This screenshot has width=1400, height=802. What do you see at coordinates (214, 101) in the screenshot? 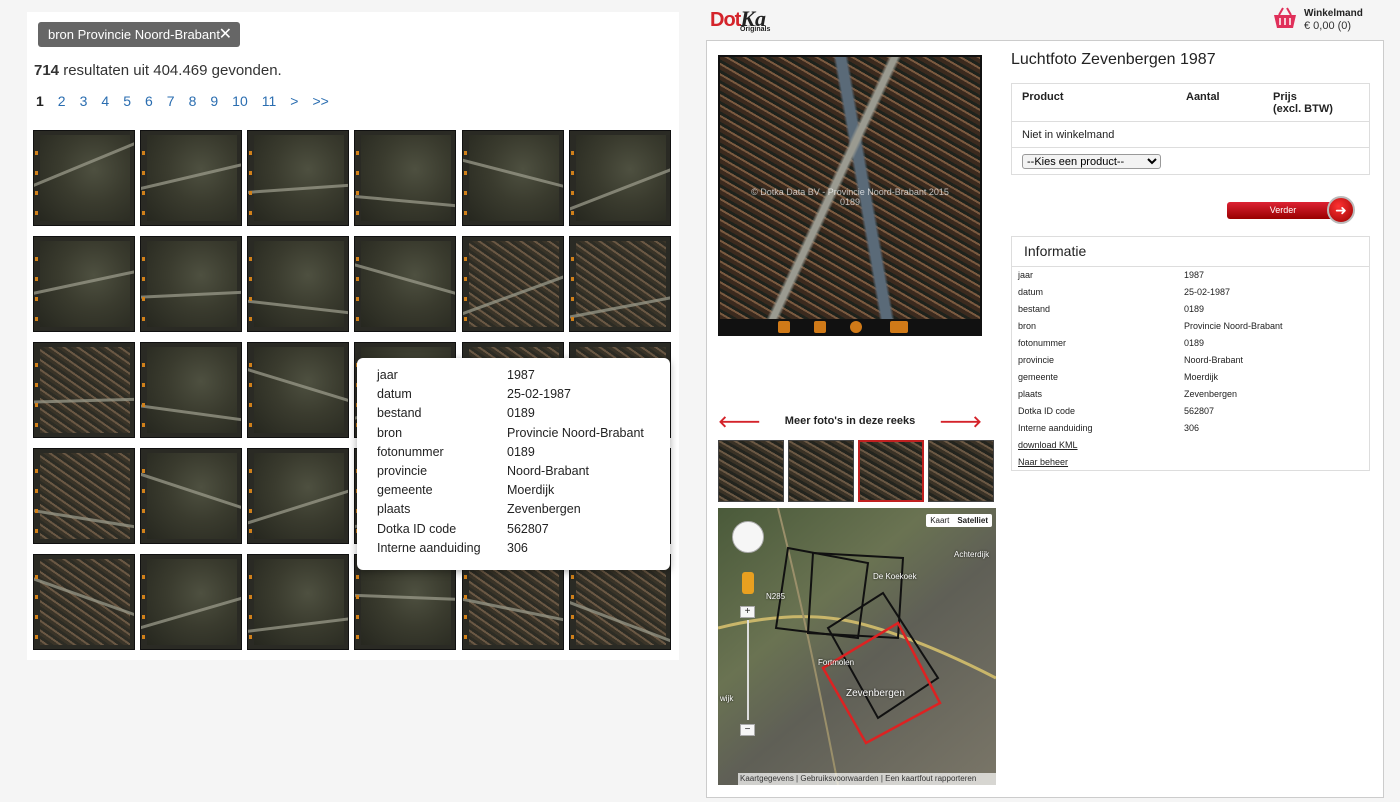
I see `page-link: 9` at bounding box center [214, 101].